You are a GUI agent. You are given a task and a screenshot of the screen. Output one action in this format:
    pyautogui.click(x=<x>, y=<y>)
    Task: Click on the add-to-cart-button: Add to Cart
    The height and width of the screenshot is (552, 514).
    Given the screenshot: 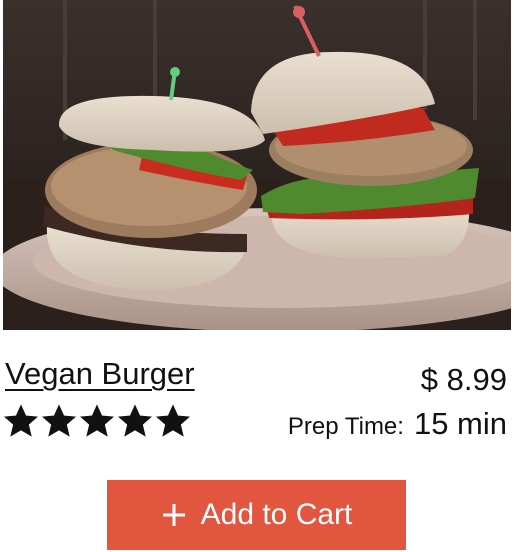 What is the action you would take?
    pyautogui.click(x=256, y=515)
    